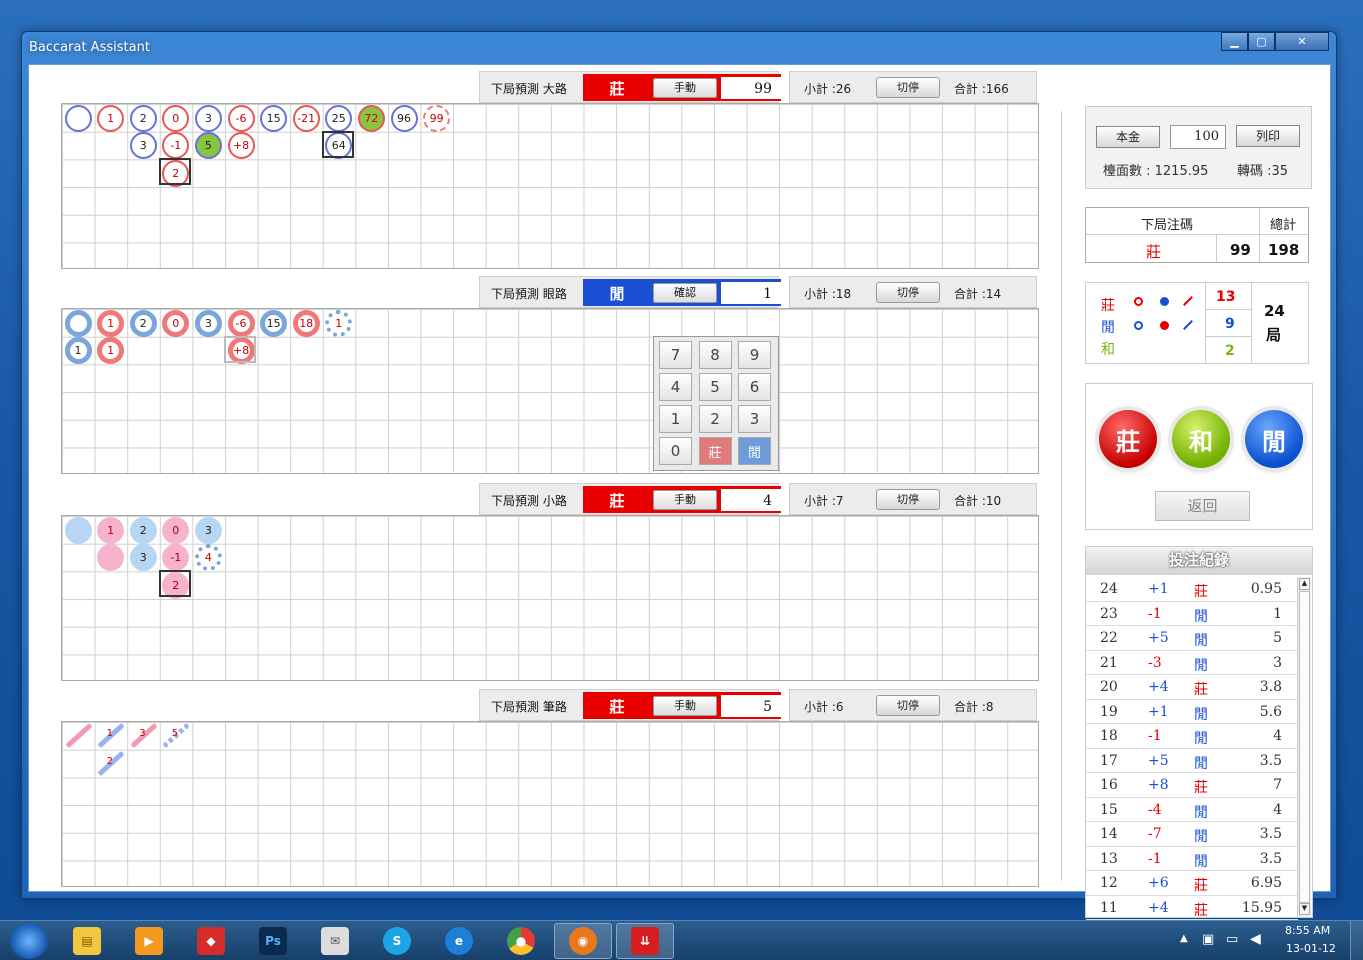 The height and width of the screenshot is (960, 1363). What do you see at coordinates (1304, 909) in the screenshot?
I see `scroll-down-icon: ▼` at bounding box center [1304, 909].